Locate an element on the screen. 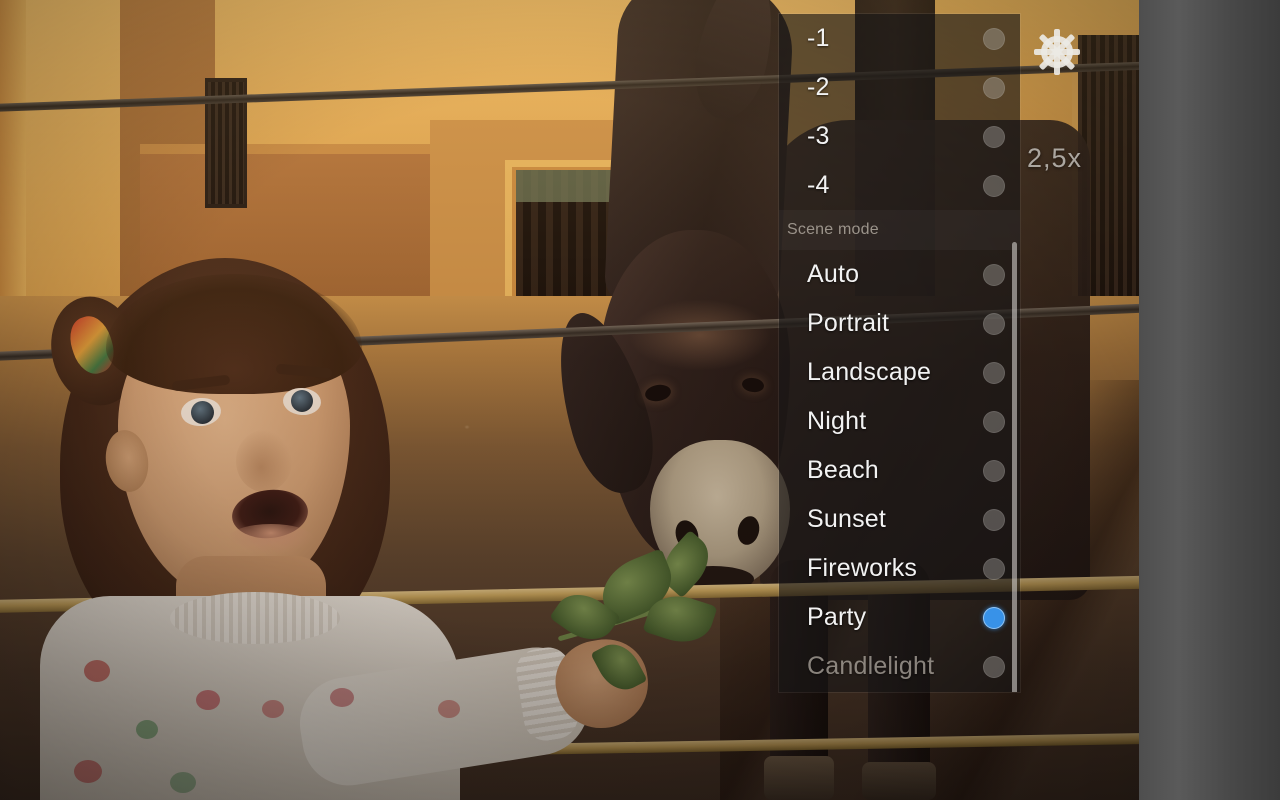 The height and width of the screenshot is (800, 1280). section-header-label: Scene mode is located at coordinates (833, 229).